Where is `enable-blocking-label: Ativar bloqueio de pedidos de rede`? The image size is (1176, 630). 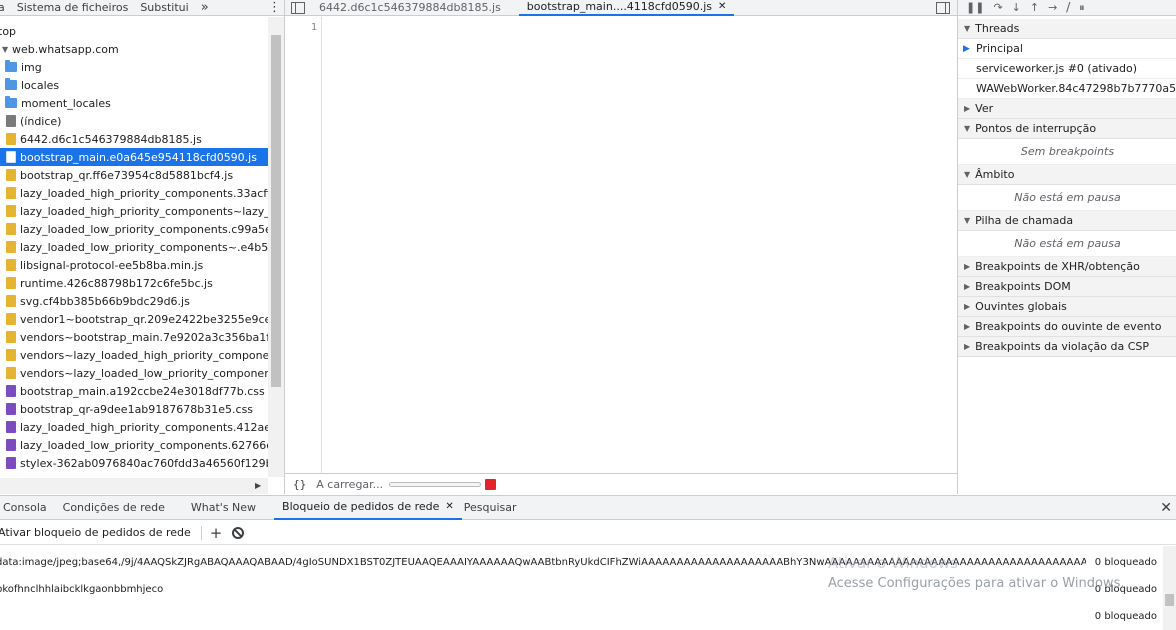
enable-blocking-label: Ativar bloqueio de pedidos de rede is located at coordinates (95, 532).